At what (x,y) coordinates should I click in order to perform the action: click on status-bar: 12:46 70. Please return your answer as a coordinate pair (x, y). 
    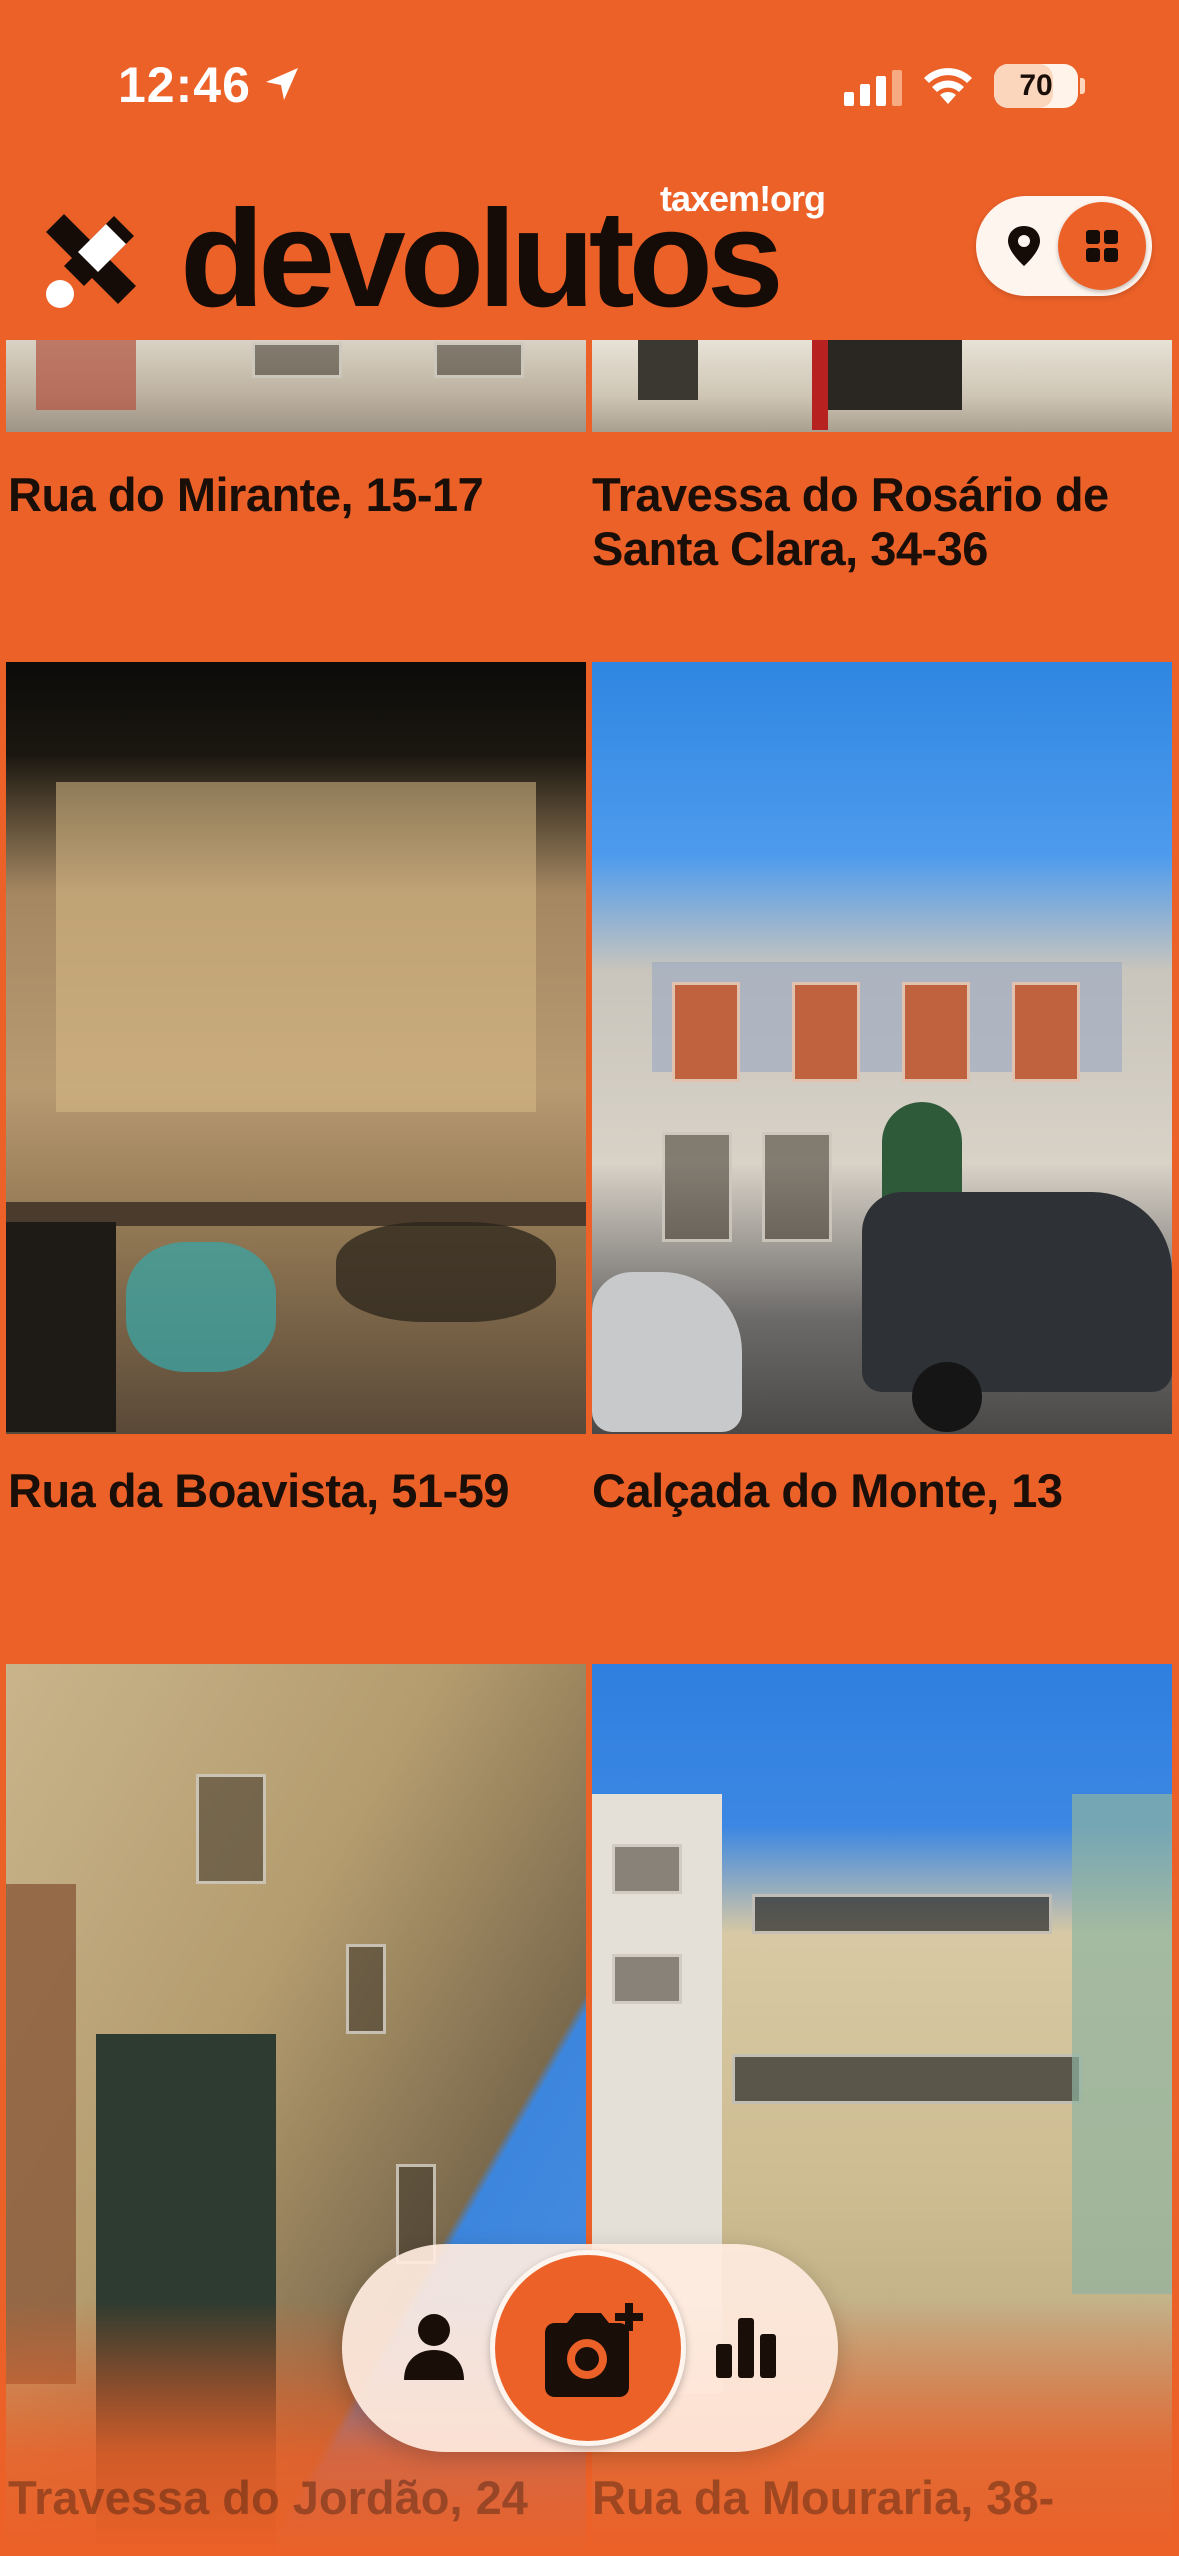
    Looking at the image, I should click on (589, 85).